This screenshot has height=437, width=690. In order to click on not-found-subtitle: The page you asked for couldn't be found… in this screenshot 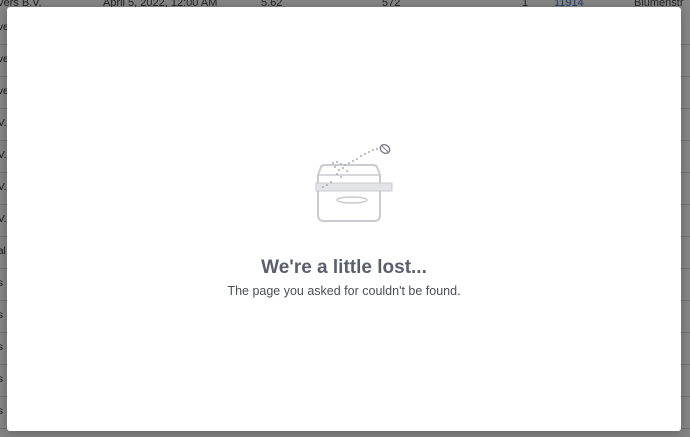, I will do `click(344, 291)`.